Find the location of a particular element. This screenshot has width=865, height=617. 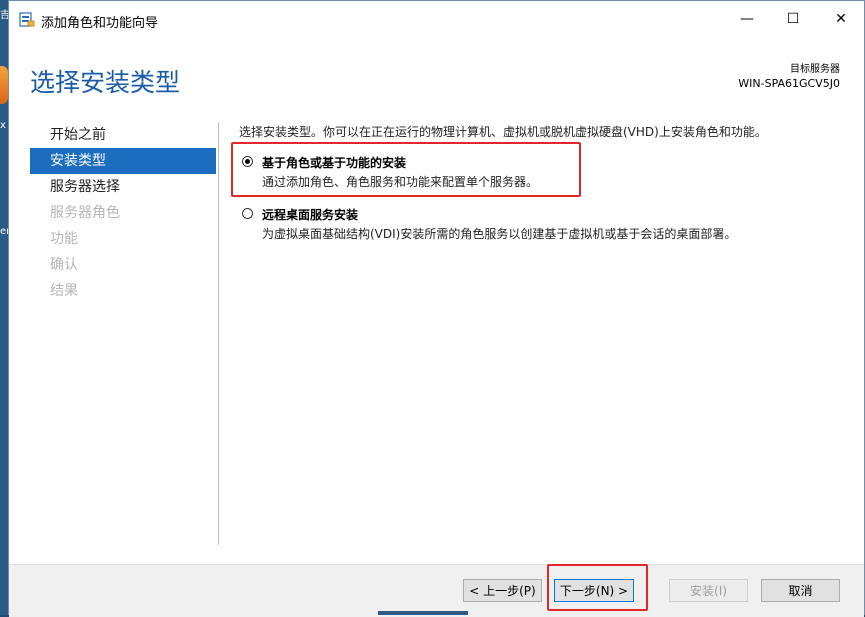

target-server-label: 目标服务器 is located at coordinates (815, 69).